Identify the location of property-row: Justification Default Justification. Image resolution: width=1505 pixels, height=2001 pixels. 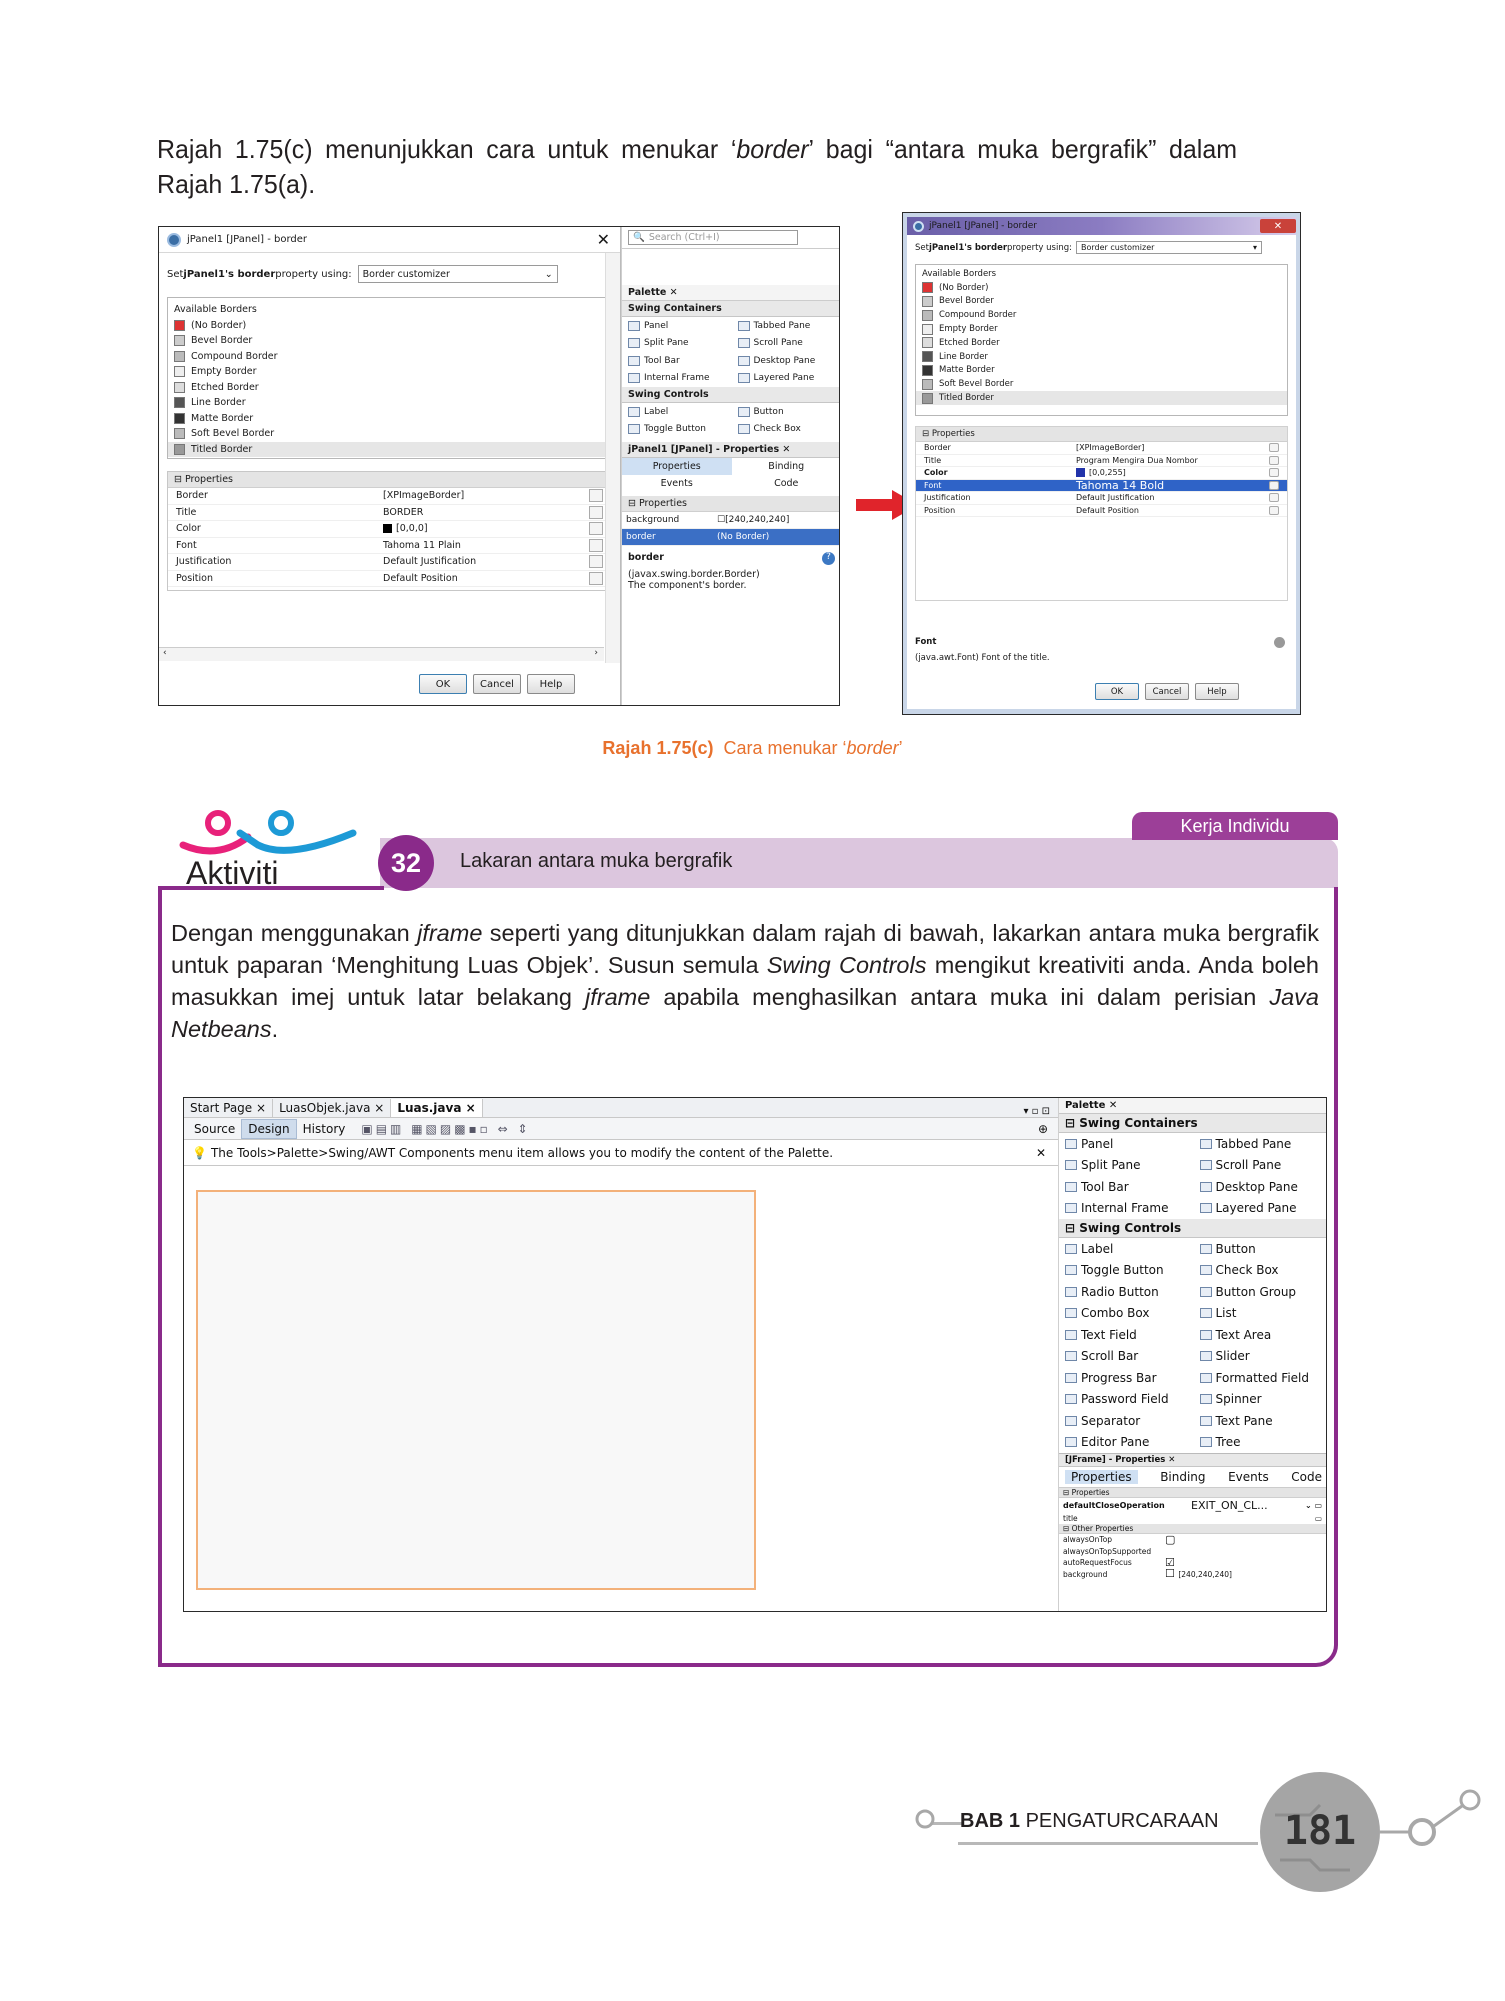
(389, 562).